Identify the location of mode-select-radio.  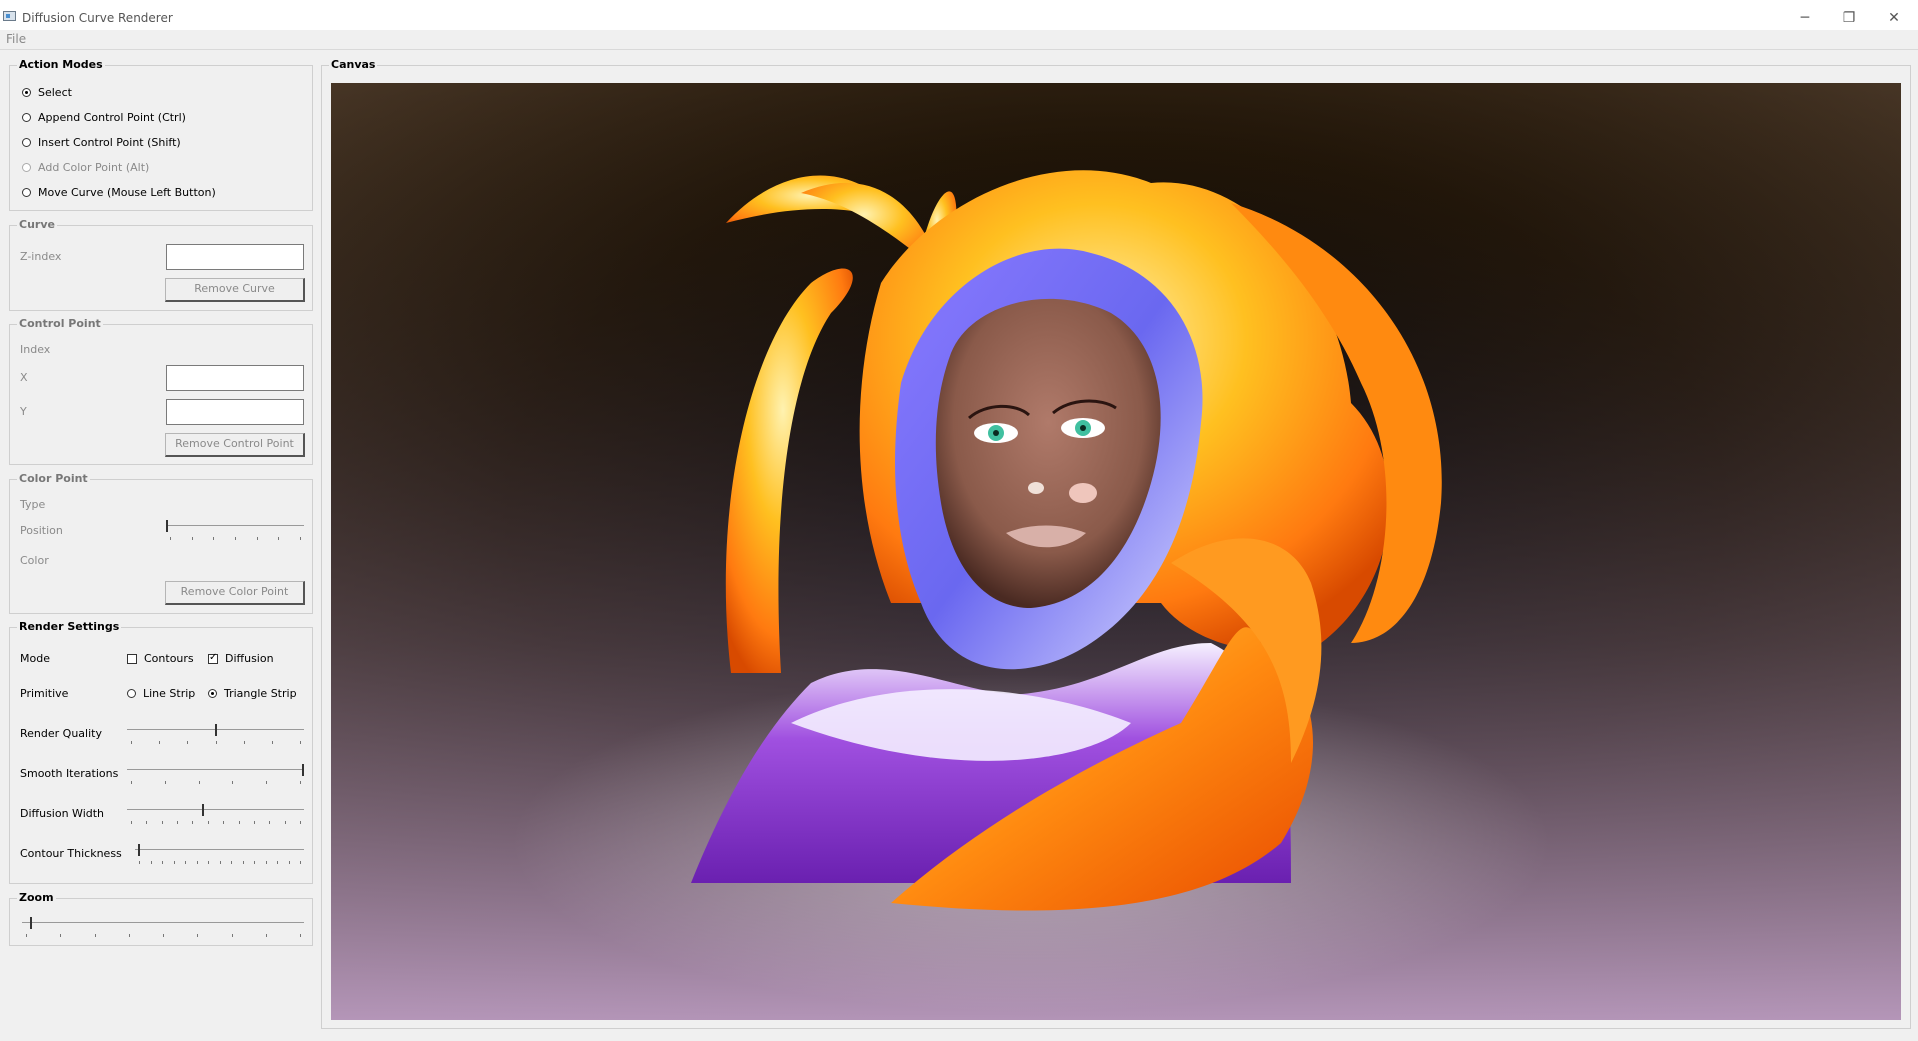
(26, 92).